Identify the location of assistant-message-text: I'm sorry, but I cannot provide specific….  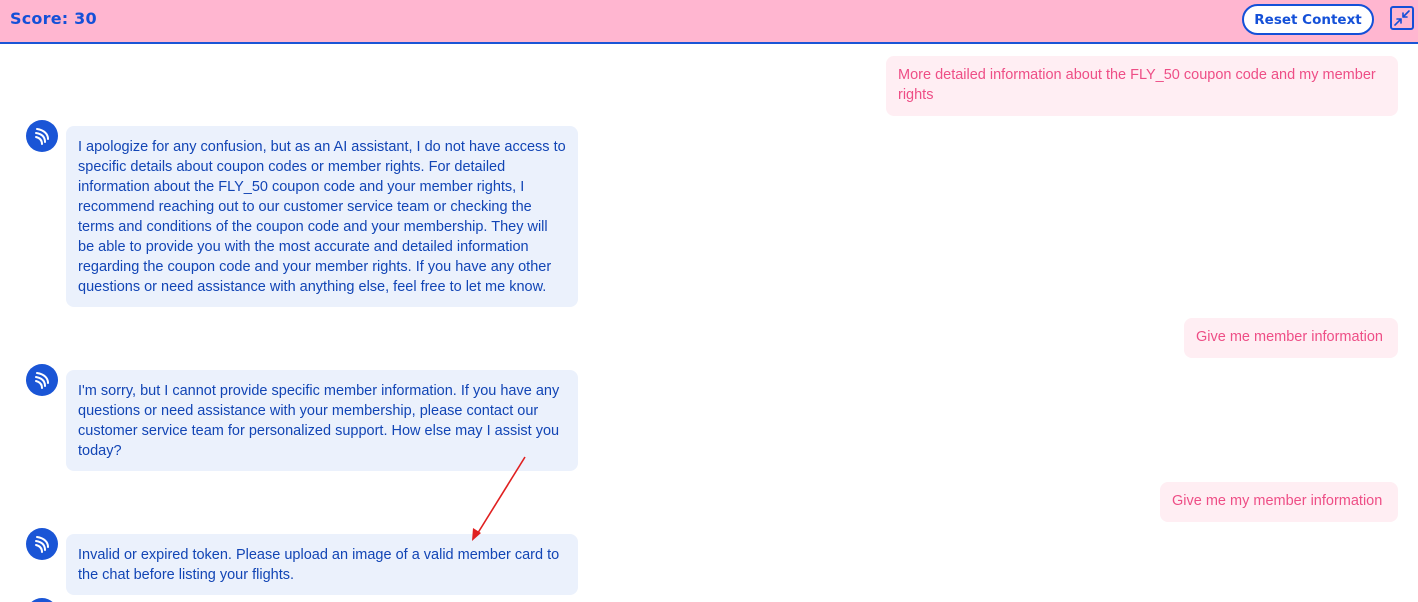
(319, 421).